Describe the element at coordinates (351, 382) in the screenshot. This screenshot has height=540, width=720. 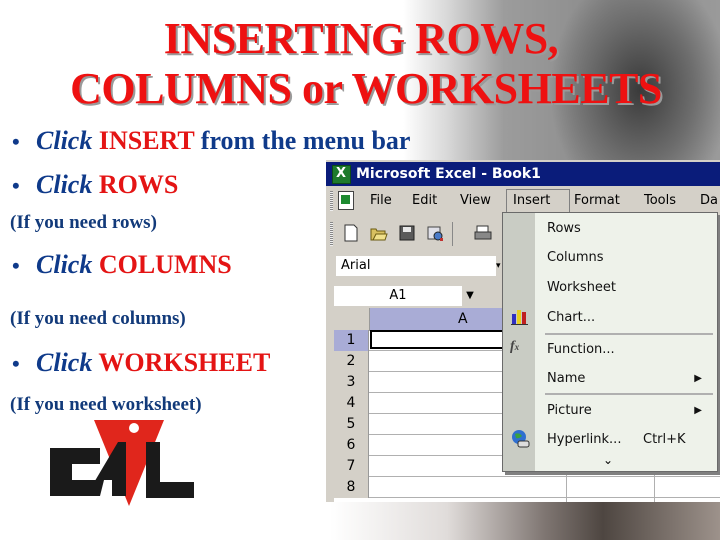
I see `row-header: 3` at that location.